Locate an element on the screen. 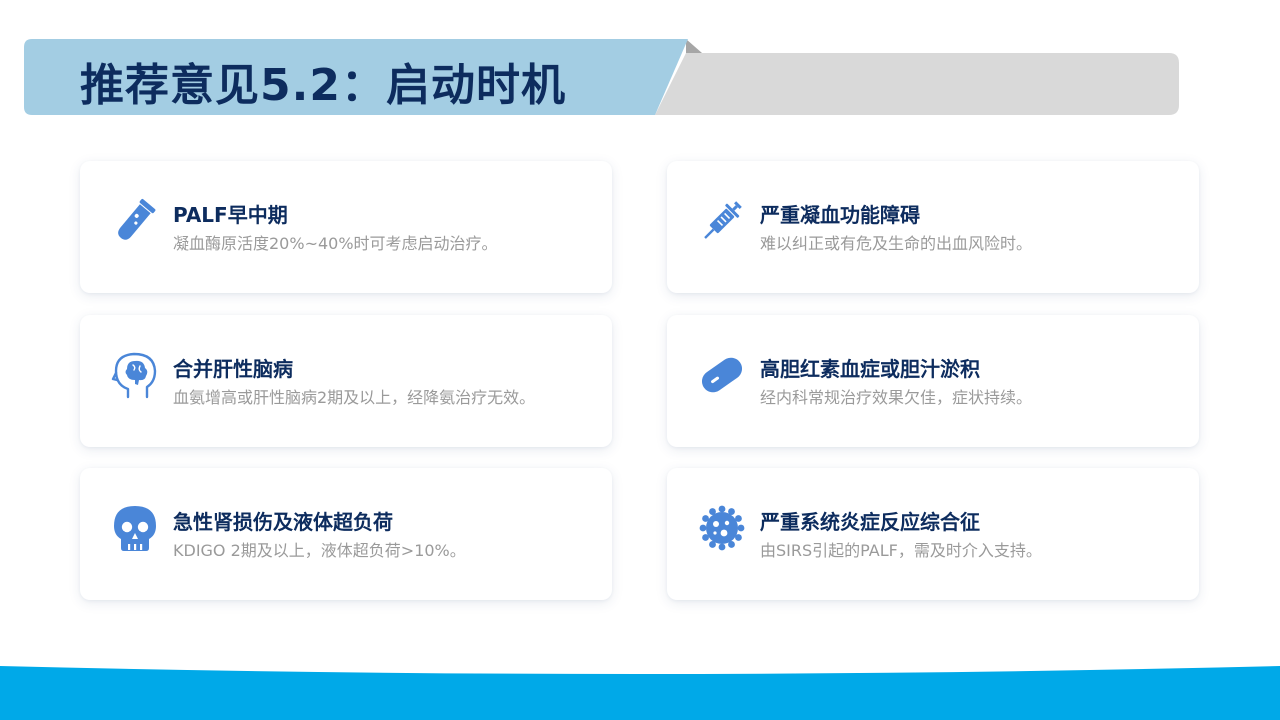 The image size is (1280, 720). card-title: 严重系统炎症反应综合征 is located at coordinates (870, 522).